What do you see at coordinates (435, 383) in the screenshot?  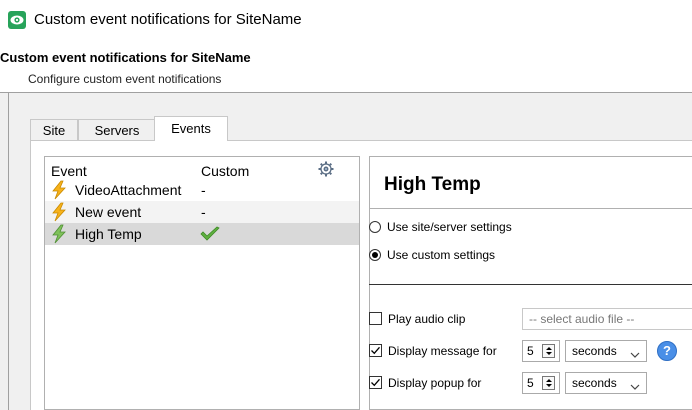 I see `display-popup-label: Display popup for` at bounding box center [435, 383].